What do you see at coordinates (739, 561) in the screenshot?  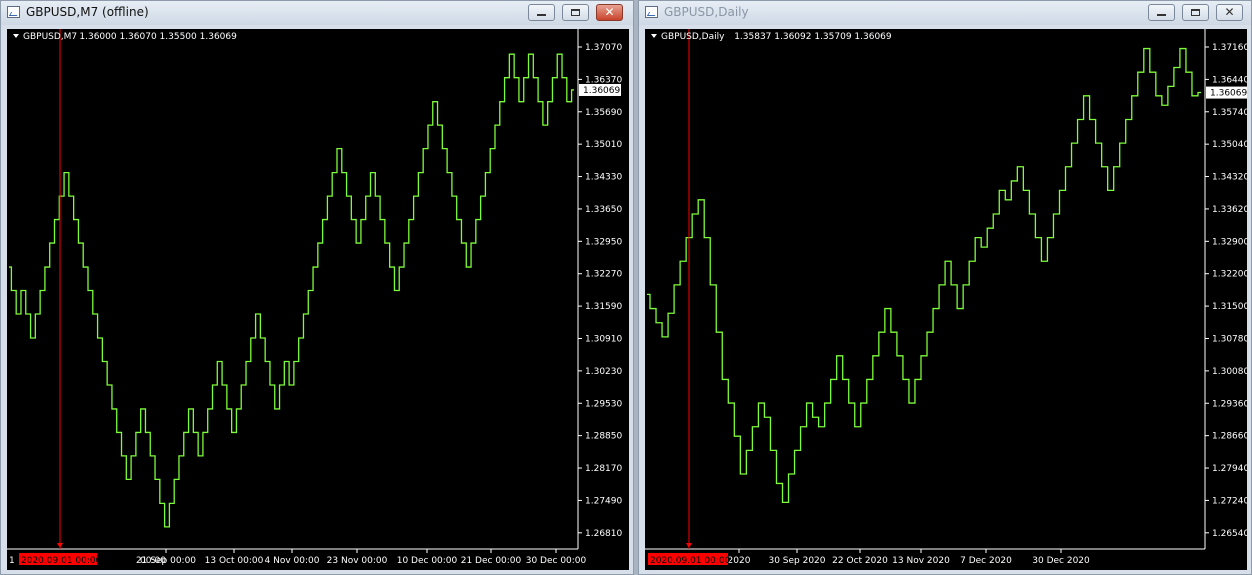 I see `time-tick-label: 2020` at bounding box center [739, 561].